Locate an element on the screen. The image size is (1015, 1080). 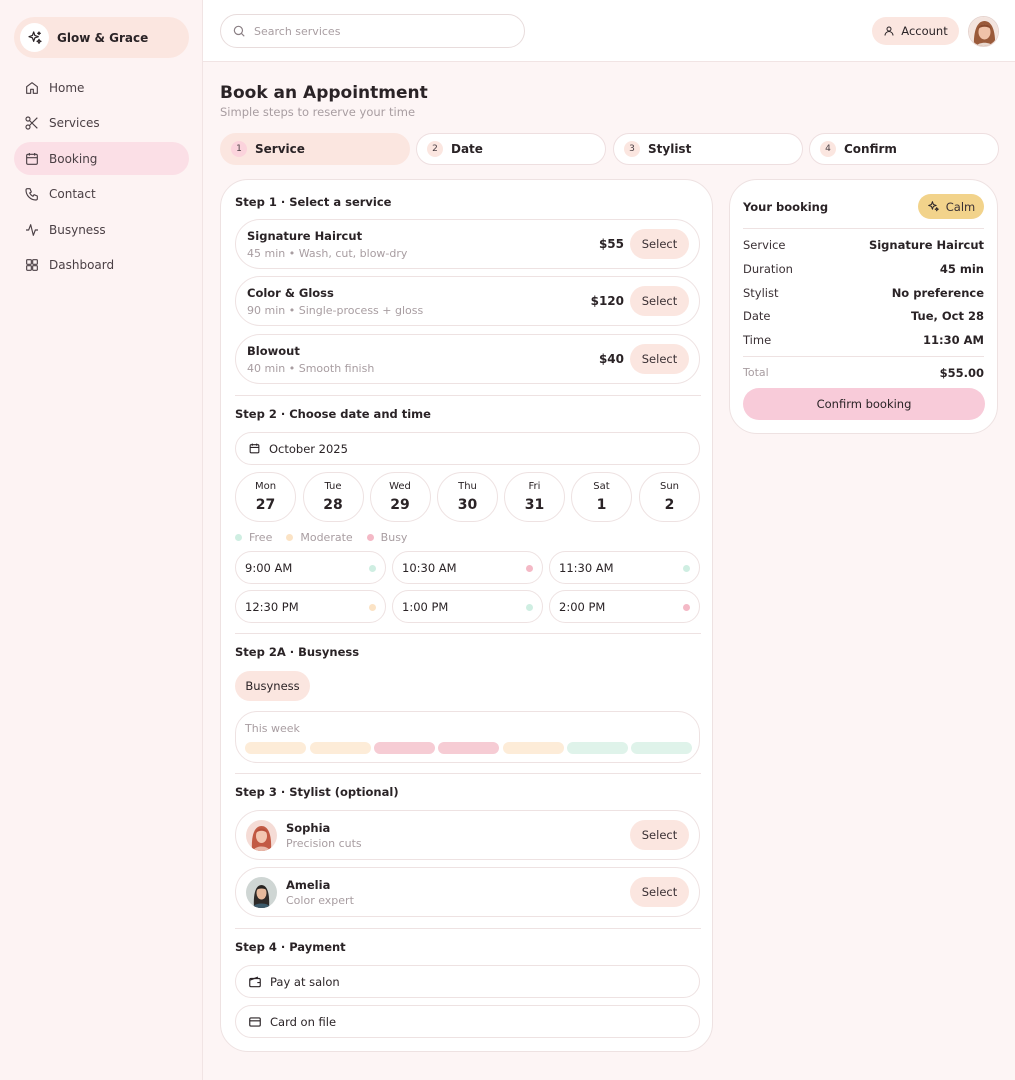
service-name: Blowout is located at coordinates (273, 351).